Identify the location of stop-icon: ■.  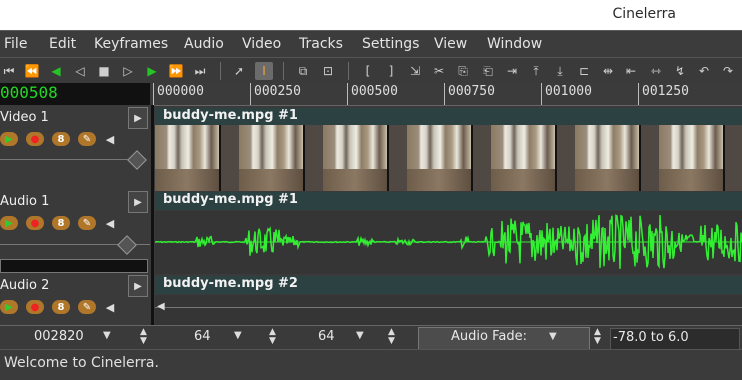
(104, 71).